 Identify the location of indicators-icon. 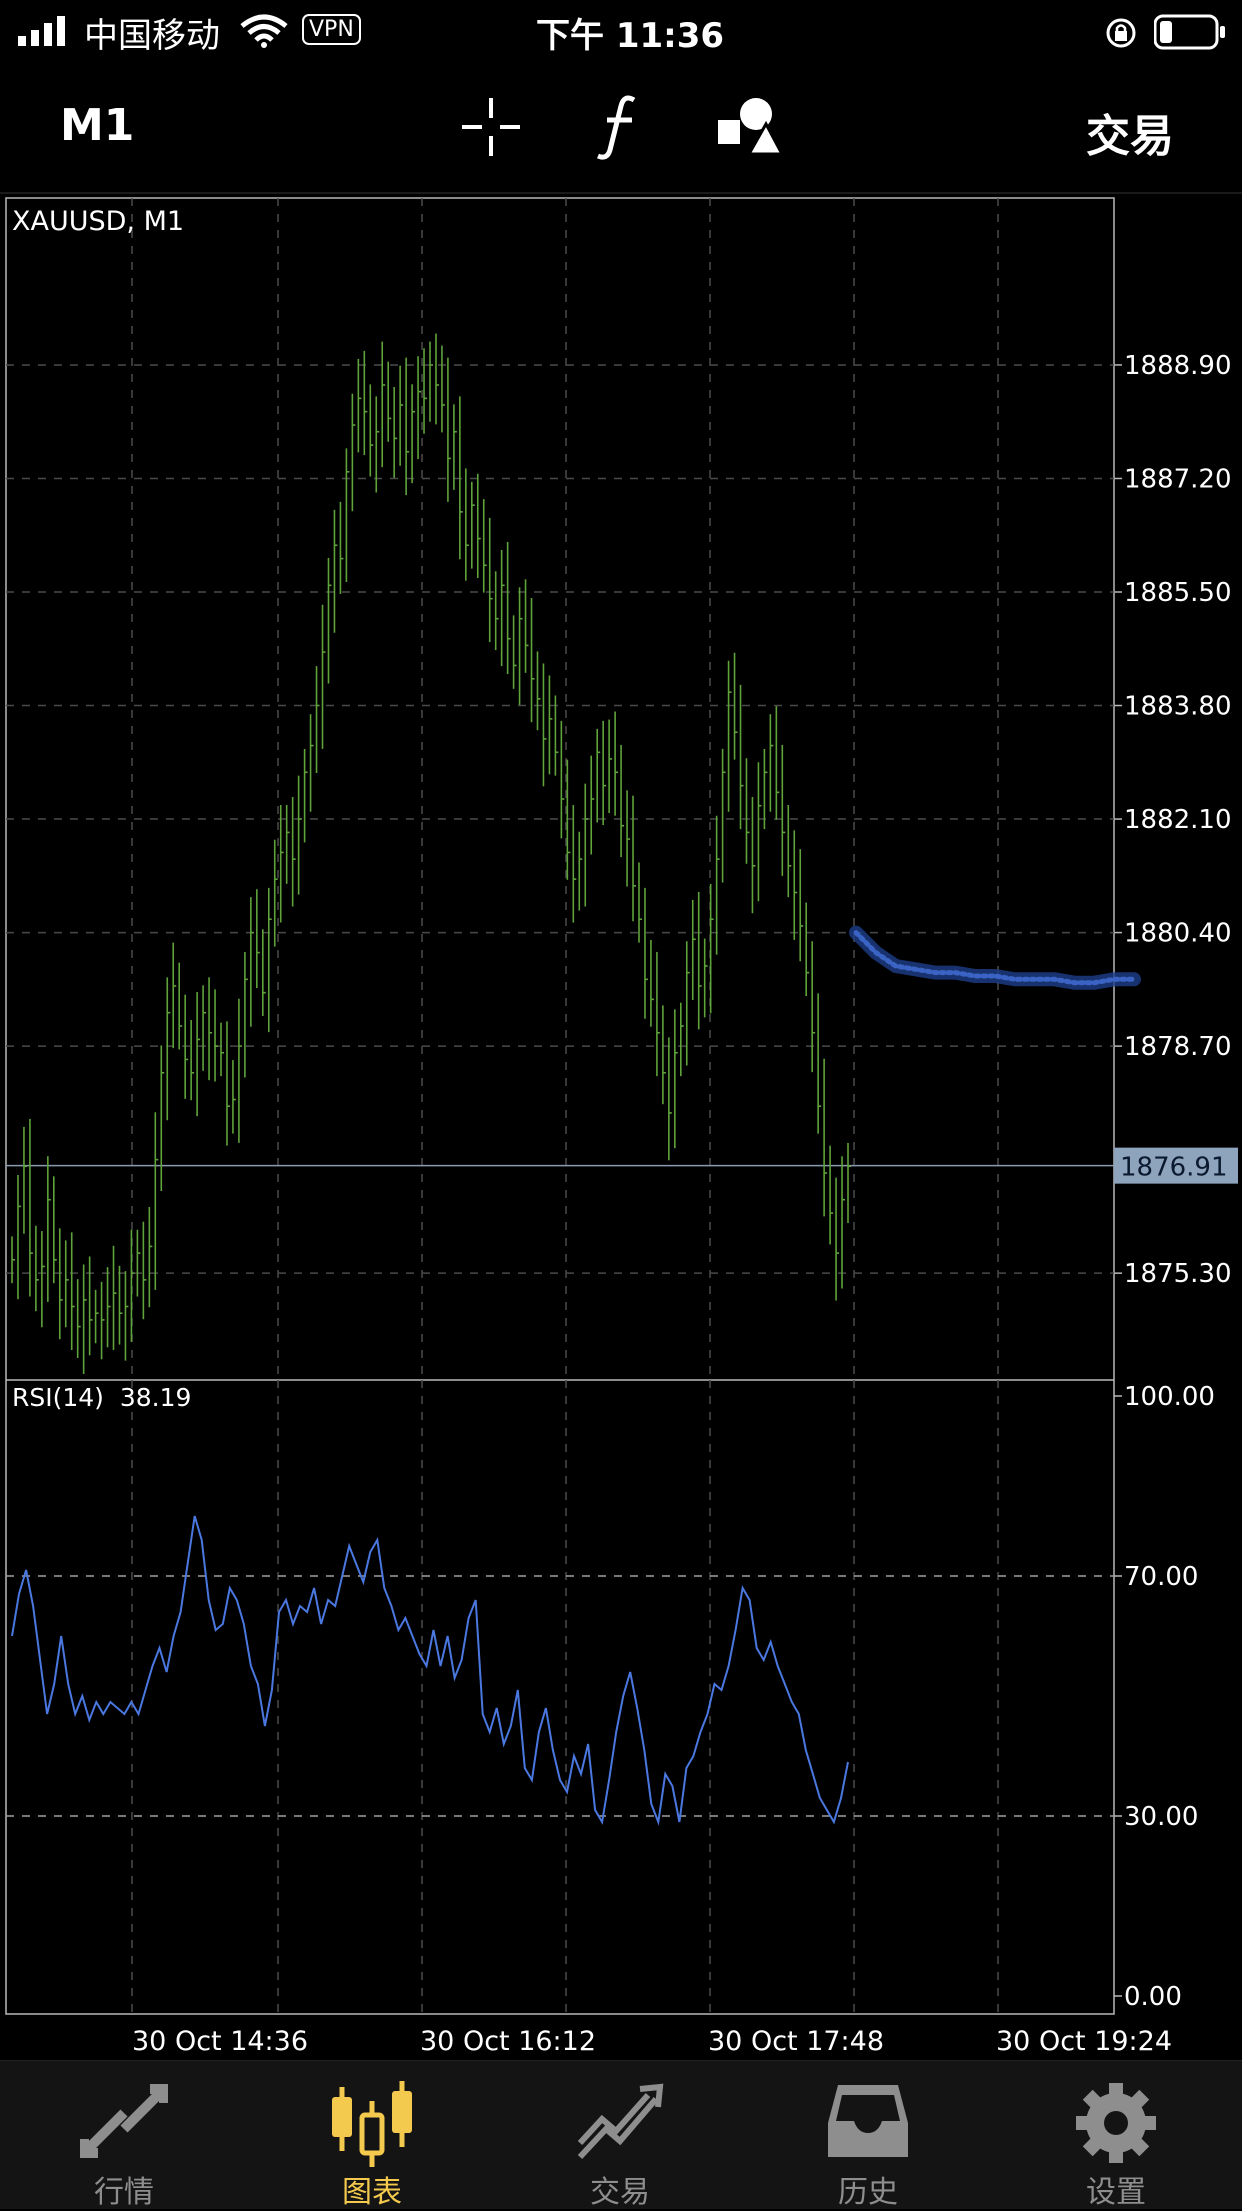
(619, 127).